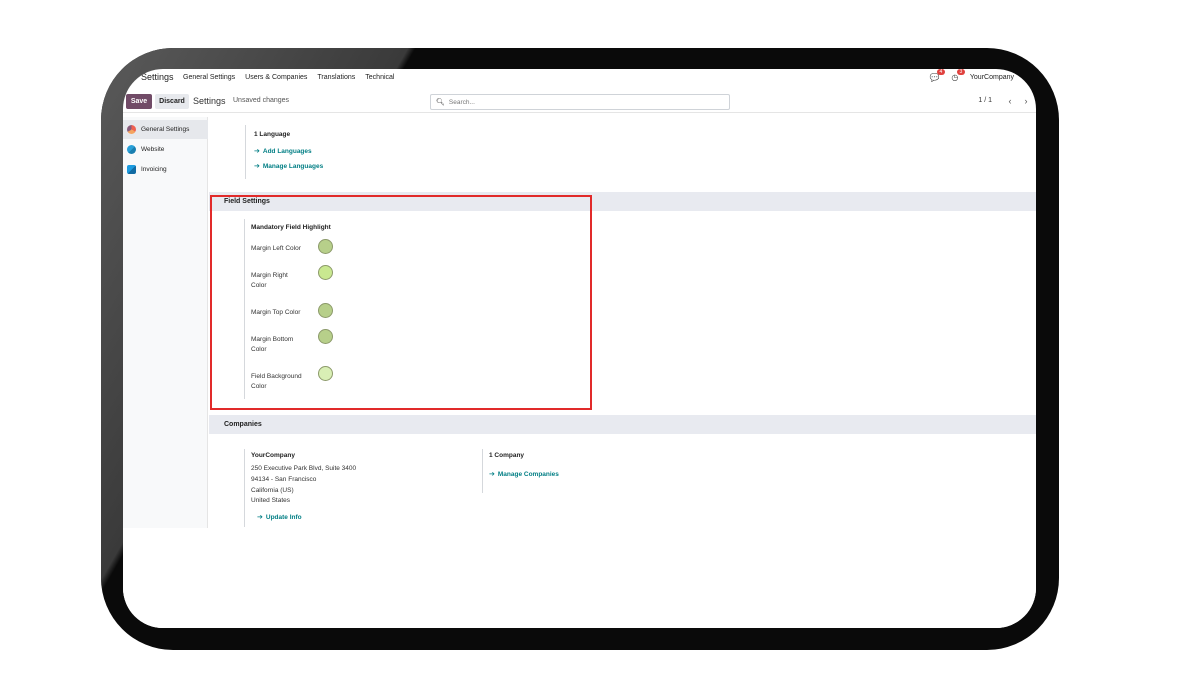  I want to click on breadcrumb-title: Settings, so click(209, 101).